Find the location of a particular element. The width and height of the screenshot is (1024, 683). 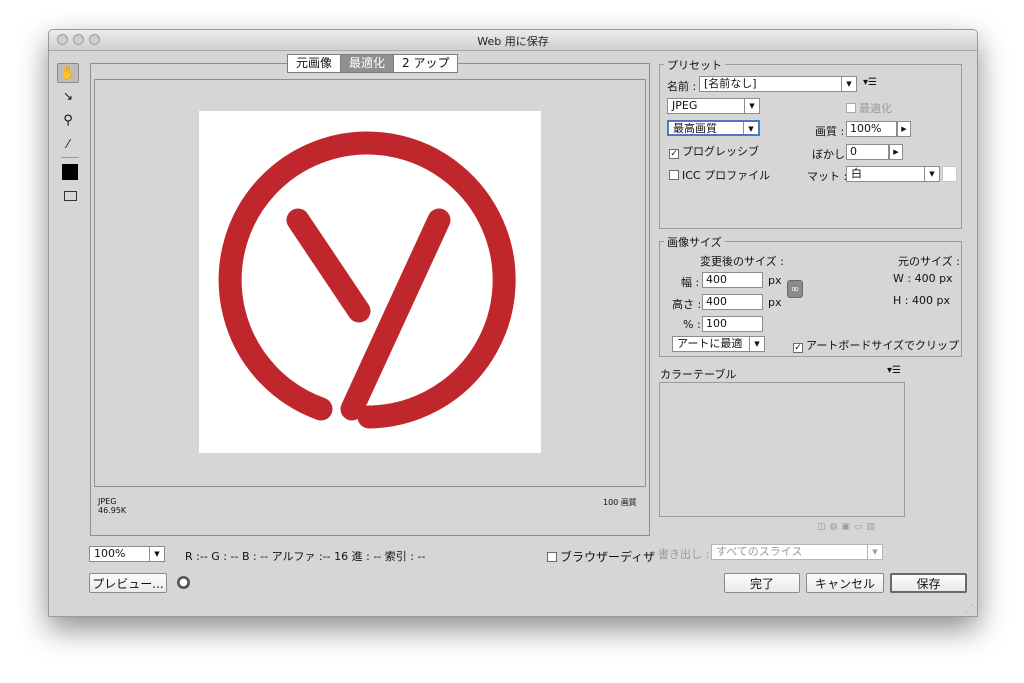

matte-color-swatch is located at coordinates (949, 174).